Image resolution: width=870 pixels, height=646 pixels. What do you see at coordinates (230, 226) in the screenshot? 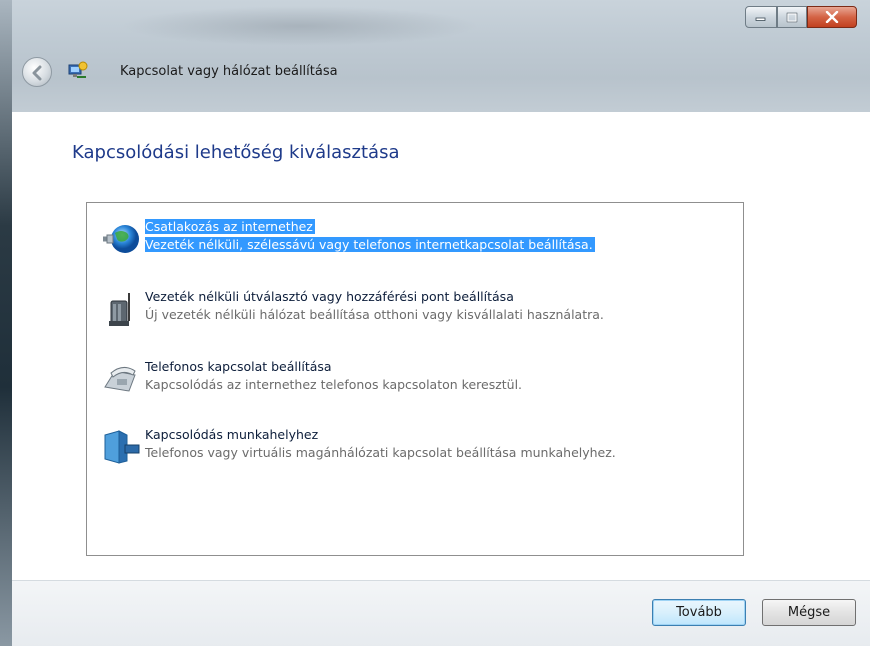
I see `option-title: Csatlakozás az internethez` at bounding box center [230, 226].